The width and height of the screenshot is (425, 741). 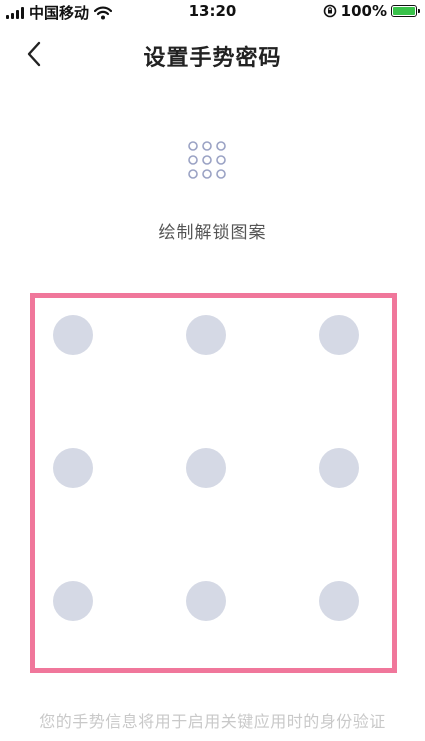 I want to click on footer-note: 您的手势信息将用于启用关键应用时的身份验证, so click(x=212, y=721).